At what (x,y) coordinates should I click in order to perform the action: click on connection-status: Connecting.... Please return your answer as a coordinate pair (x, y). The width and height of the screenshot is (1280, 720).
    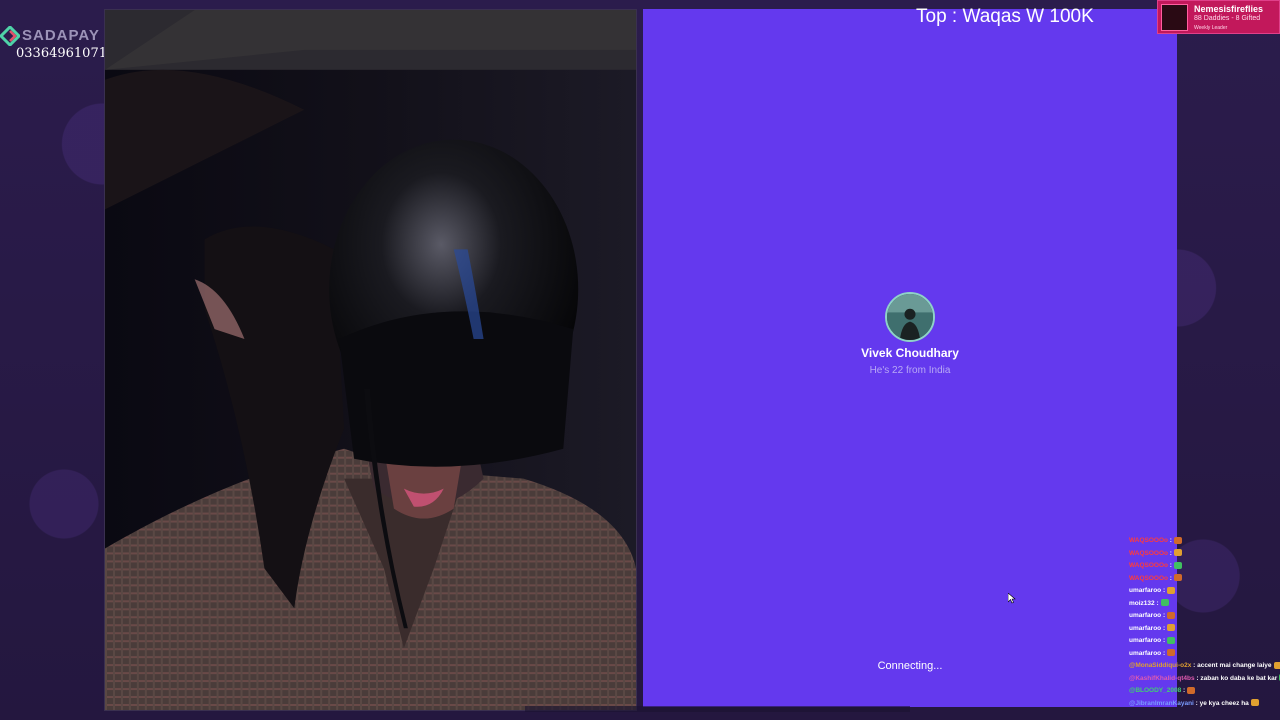
    Looking at the image, I should click on (910, 666).